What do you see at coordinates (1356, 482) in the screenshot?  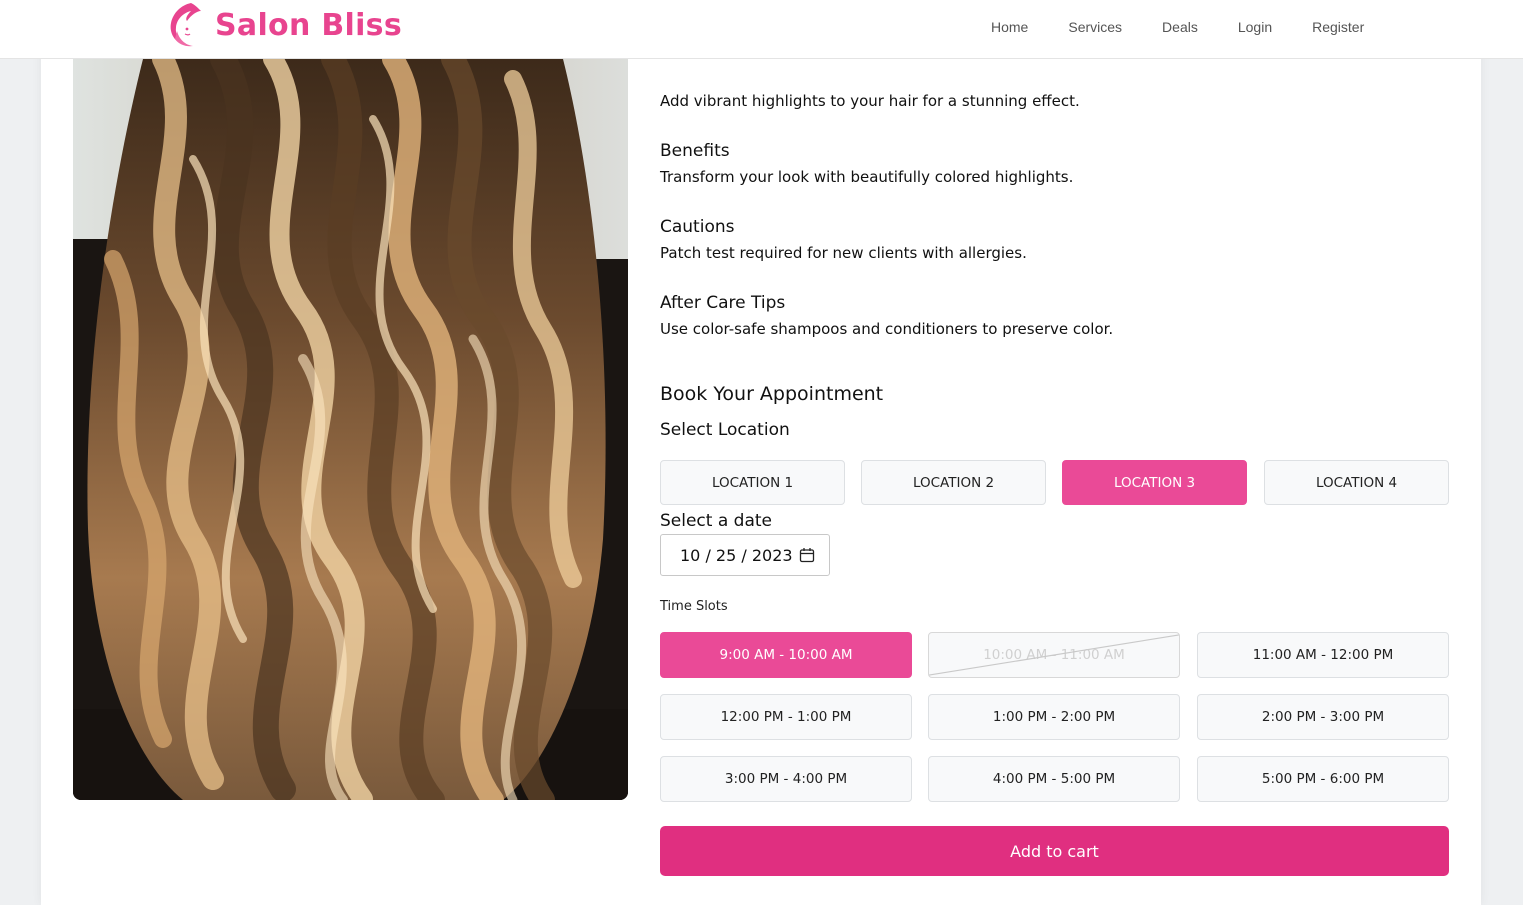 I see `location-4-button: LOCATION 4` at bounding box center [1356, 482].